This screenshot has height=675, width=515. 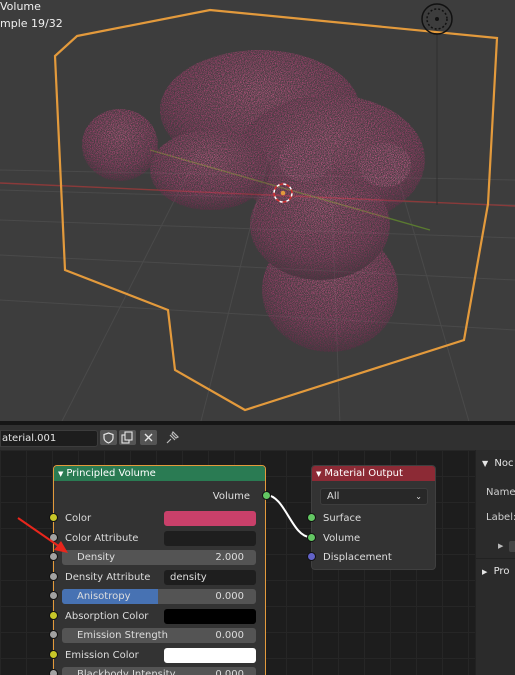 I want to click on volume-input-socket, so click(x=311, y=537).